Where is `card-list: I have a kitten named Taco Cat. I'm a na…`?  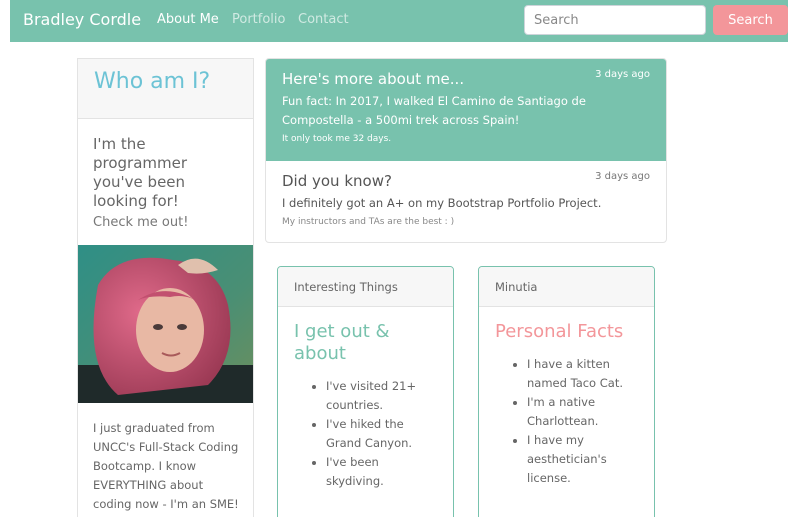 card-list: I have a kitten named Taco Cat. I'm a na… is located at coordinates (566, 421).